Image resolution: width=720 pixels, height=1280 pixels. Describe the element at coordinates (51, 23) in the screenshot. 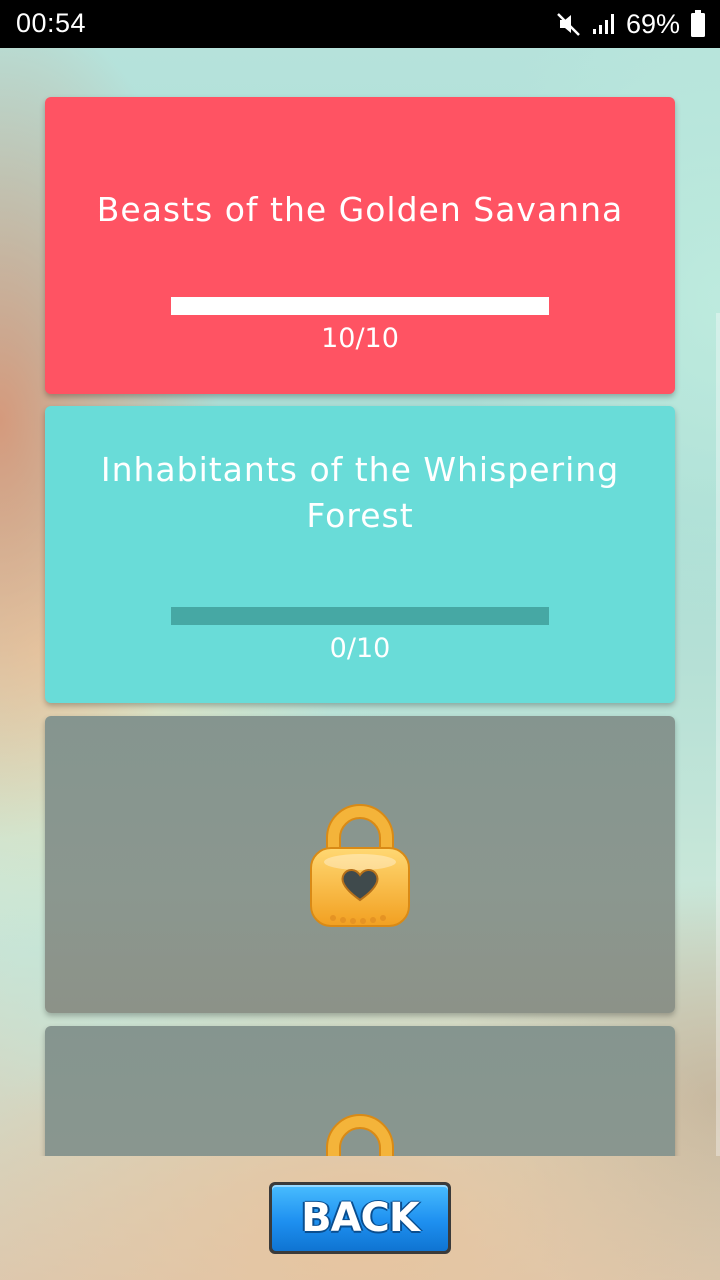

I see `status-time: 00:54` at that location.